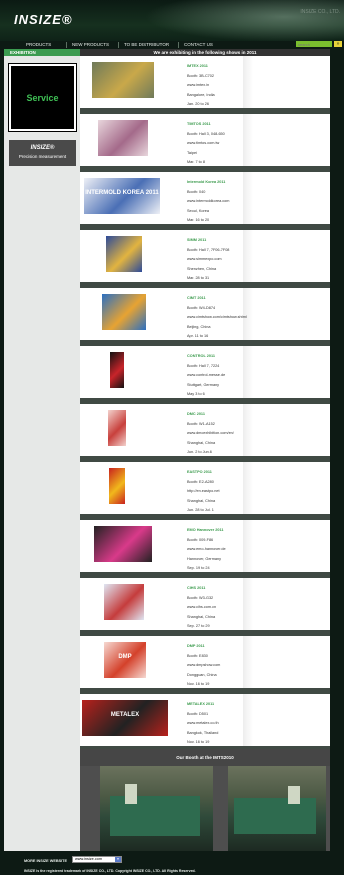 Image resolution: width=344 pixels, height=875 pixels. I want to click on booth-stand, so click(155, 816).